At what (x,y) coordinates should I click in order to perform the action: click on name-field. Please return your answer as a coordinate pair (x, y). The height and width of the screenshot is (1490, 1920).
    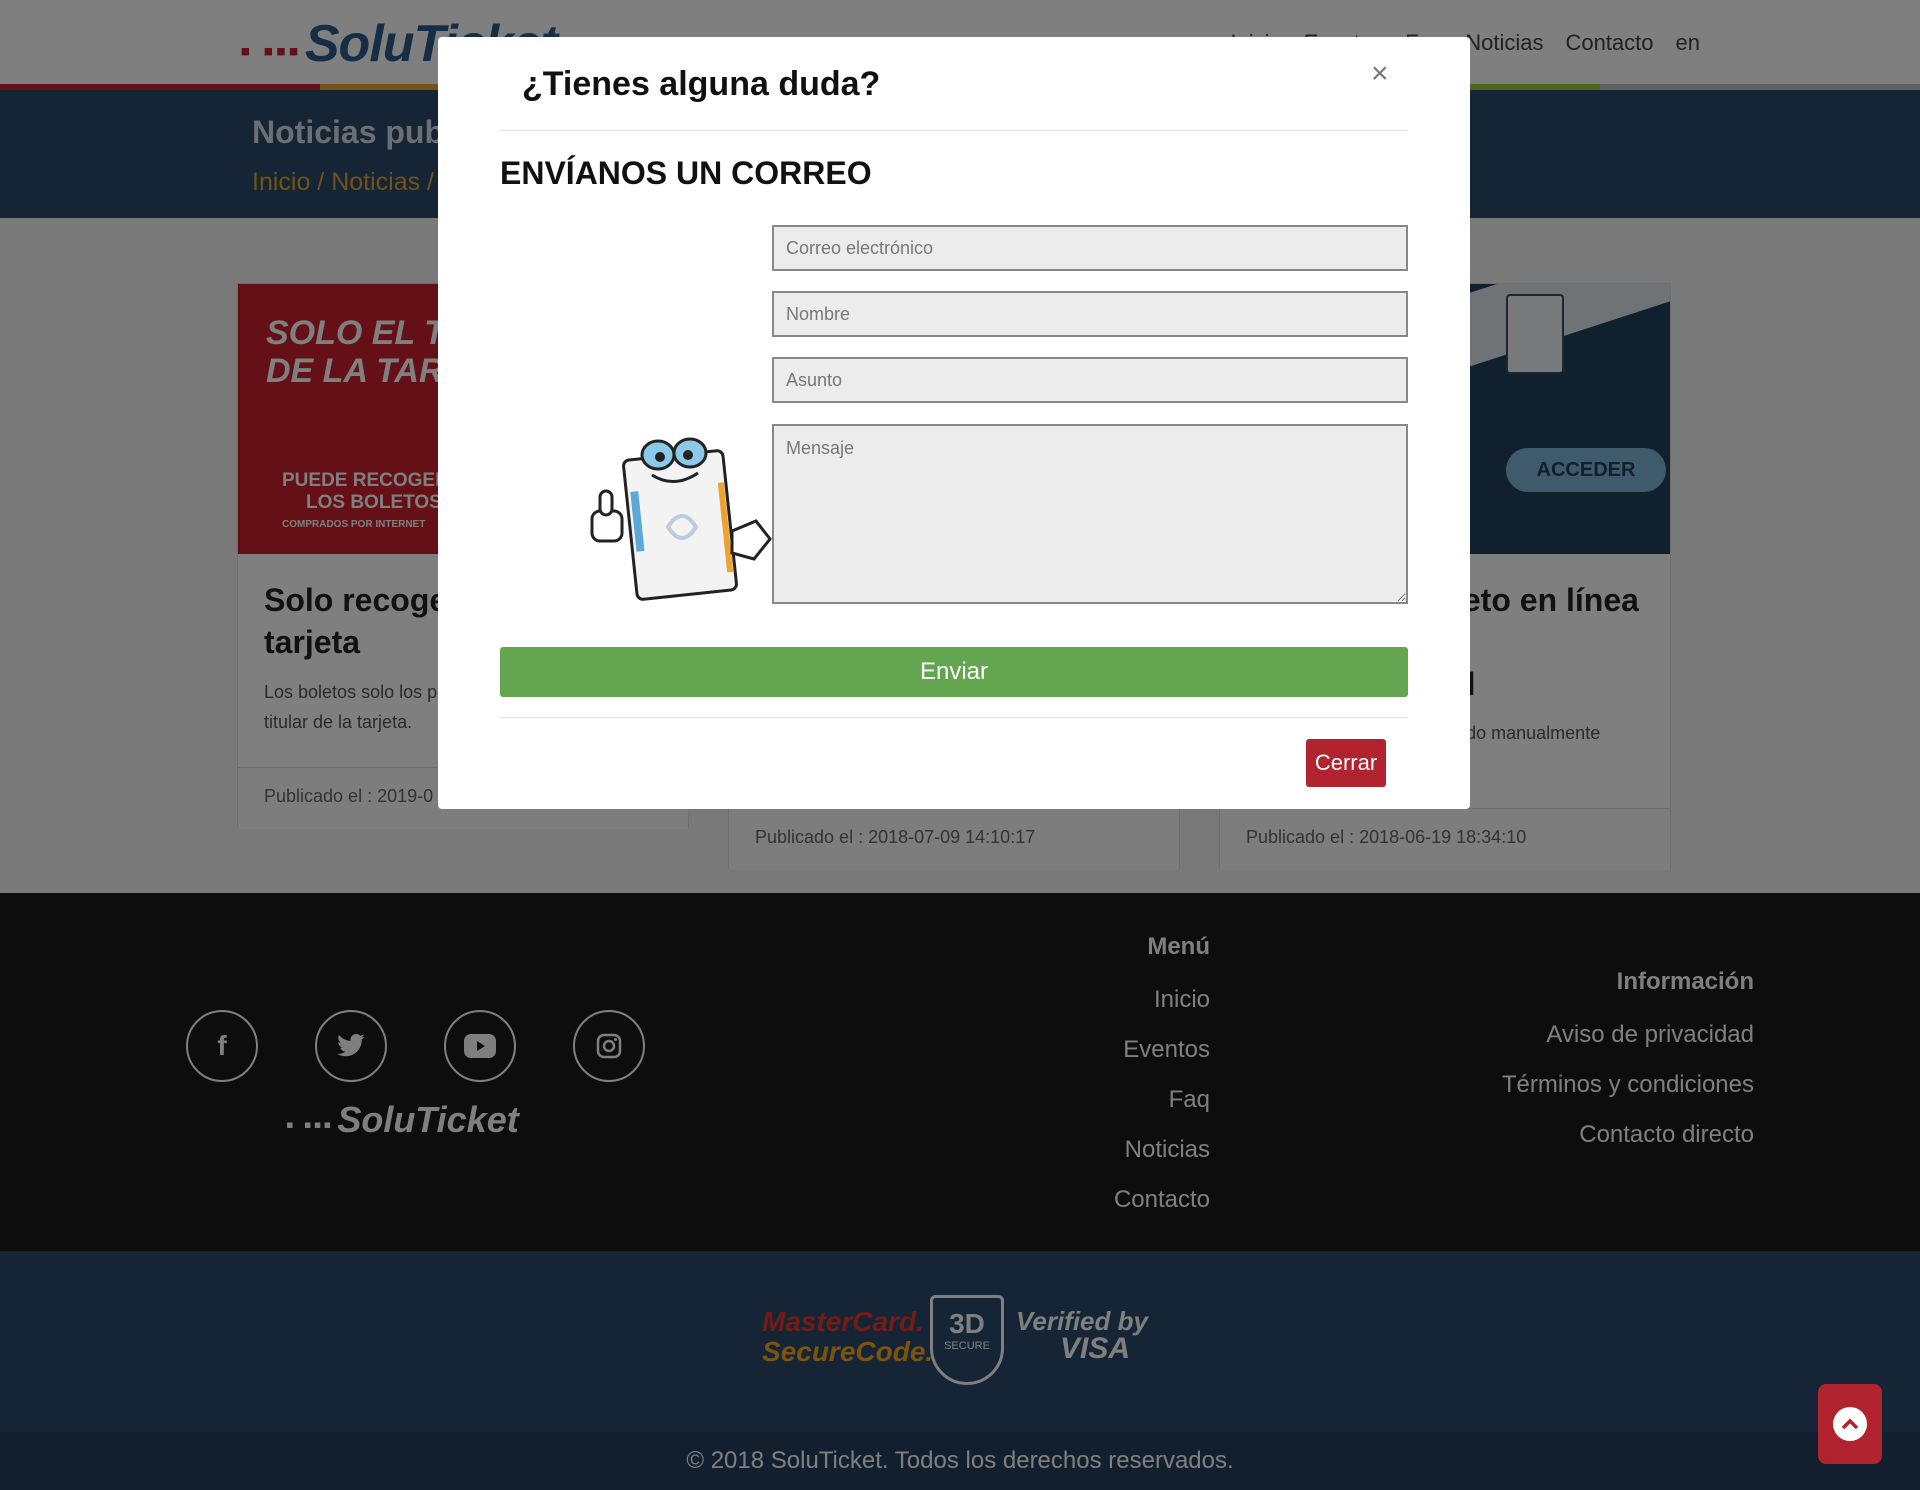
    Looking at the image, I should click on (1090, 314).